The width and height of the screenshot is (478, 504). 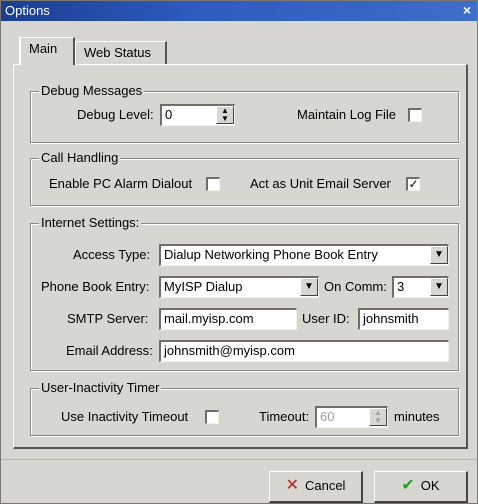 I want to click on checkmark-icon: ✓, so click(x=413, y=184).